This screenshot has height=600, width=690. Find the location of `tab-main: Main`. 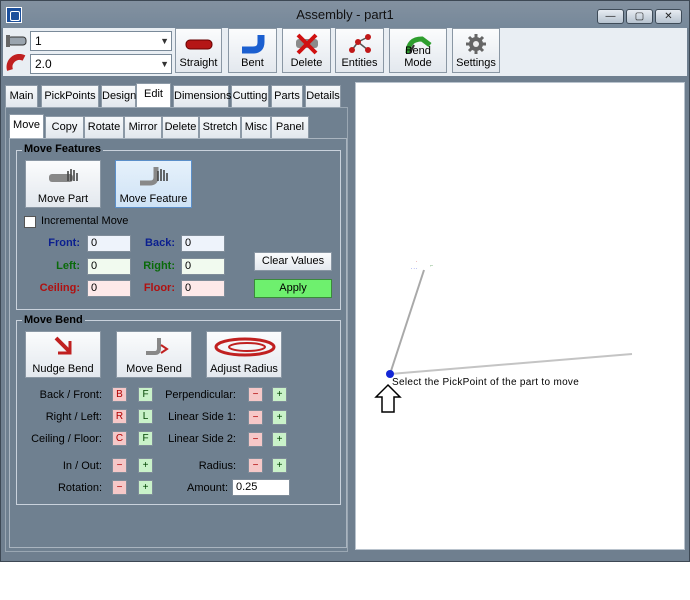

tab-main: Main is located at coordinates (21, 96).